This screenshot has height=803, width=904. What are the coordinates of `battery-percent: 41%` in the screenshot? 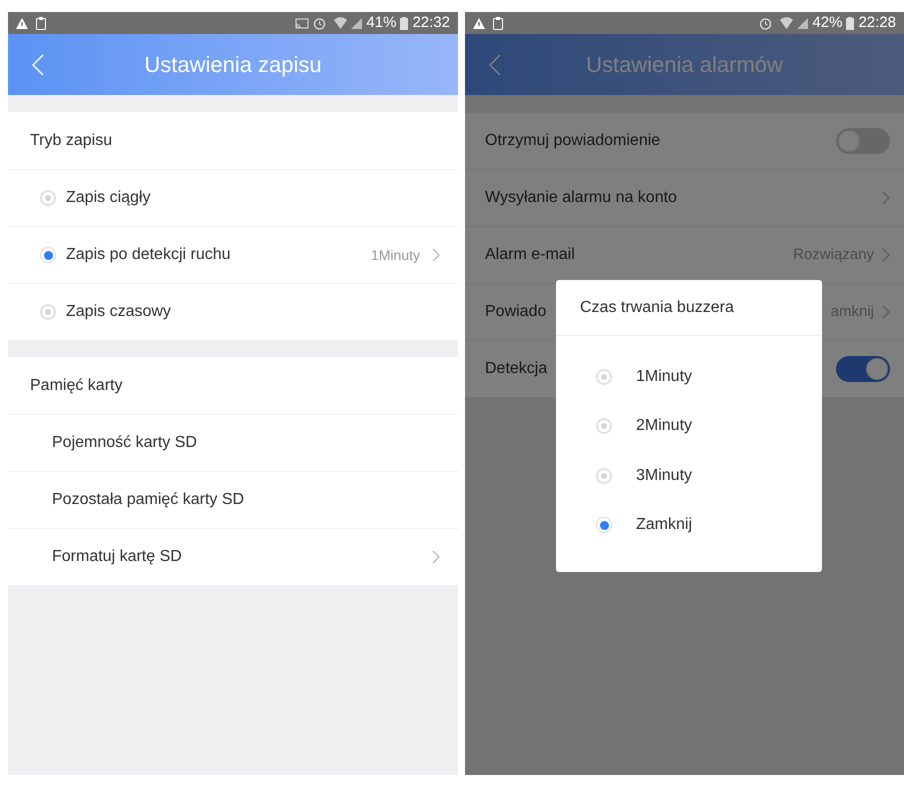 It's located at (381, 22).